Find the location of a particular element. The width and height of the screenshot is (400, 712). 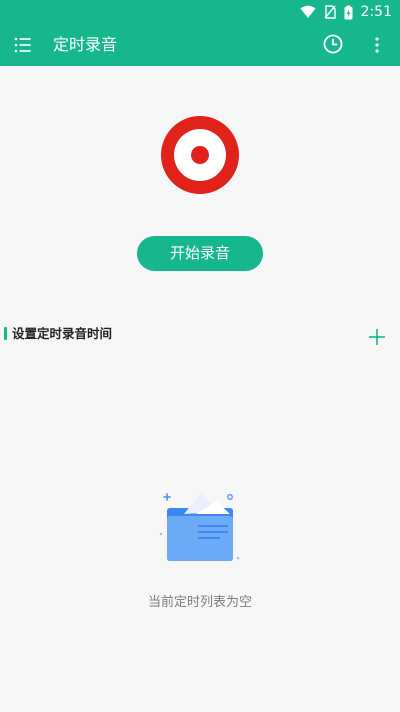

add-icon is located at coordinates (377, 337).